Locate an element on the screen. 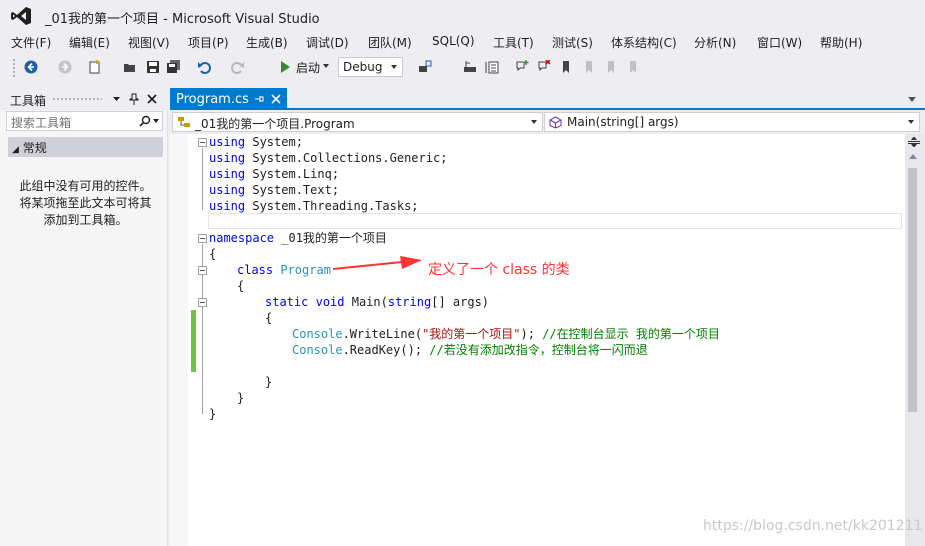 Image resolution: width=925 pixels, height=546 pixels. toolbox-empty-line1: 此组中没有可用的控件。 is located at coordinates (85, 186).